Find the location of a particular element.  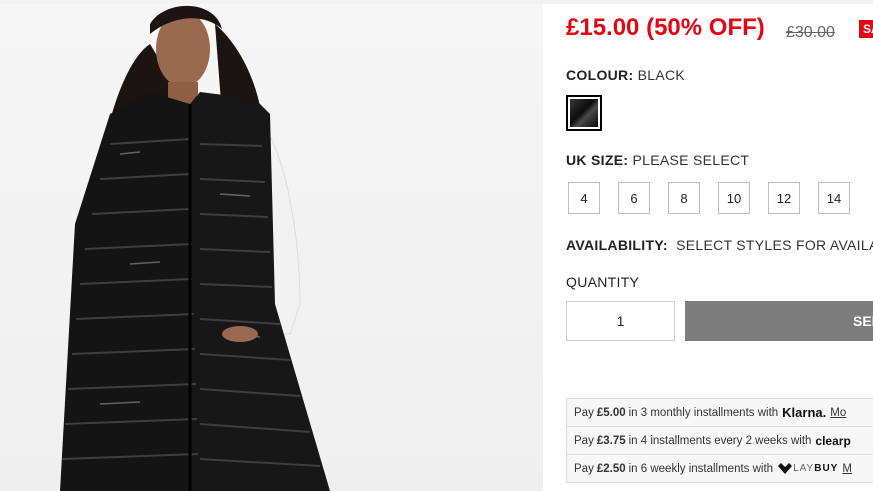

laybuy-logo: LAYBUY is located at coordinates (815, 468).